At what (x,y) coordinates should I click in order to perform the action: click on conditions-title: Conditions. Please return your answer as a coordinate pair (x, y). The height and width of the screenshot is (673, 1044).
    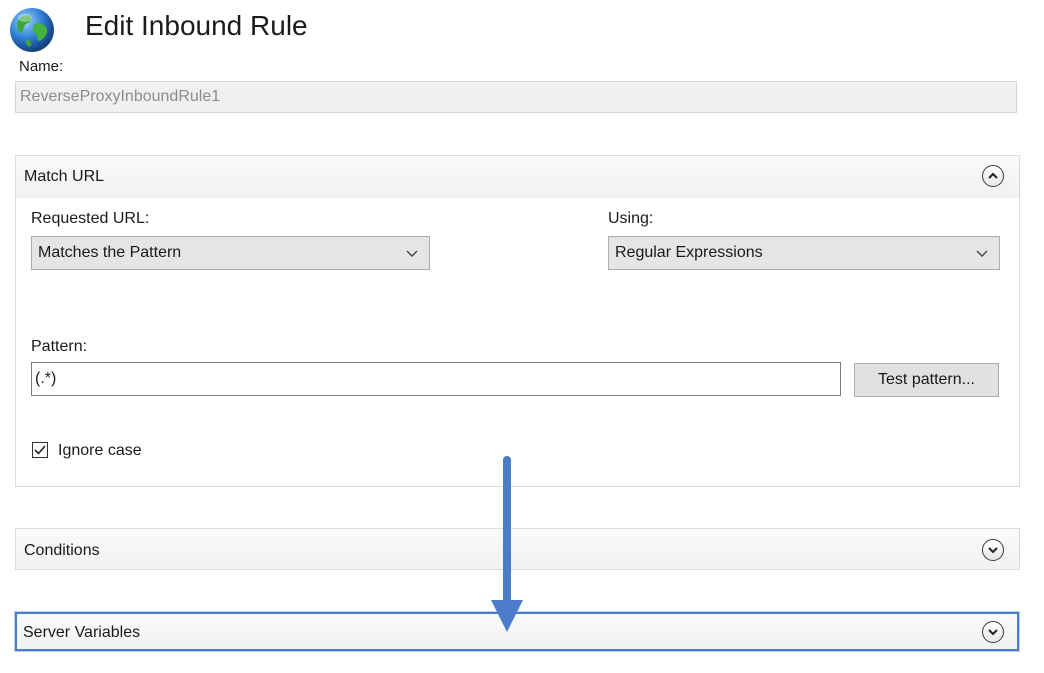
    Looking at the image, I should click on (62, 550).